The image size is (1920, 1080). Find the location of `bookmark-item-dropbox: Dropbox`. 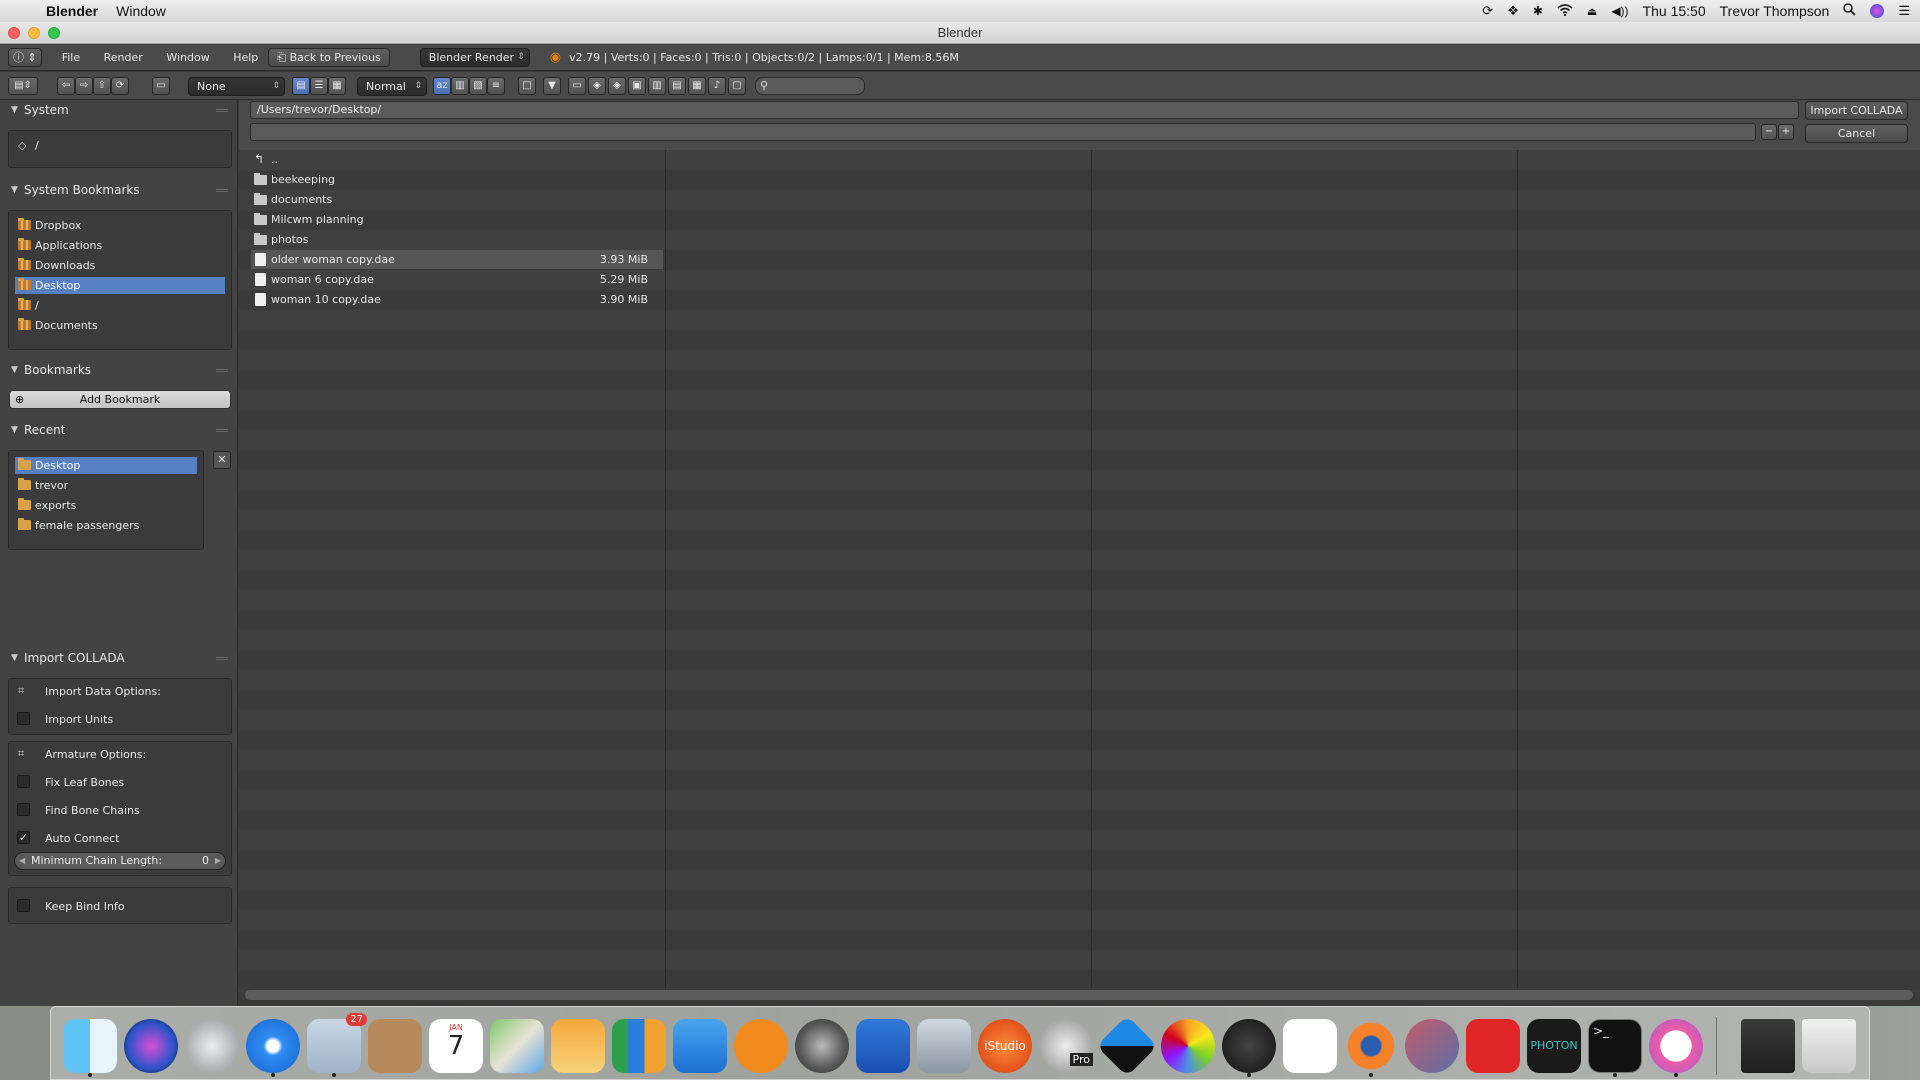

bookmark-item-dropbox: Dropbox is located at coordinates (120, 225).